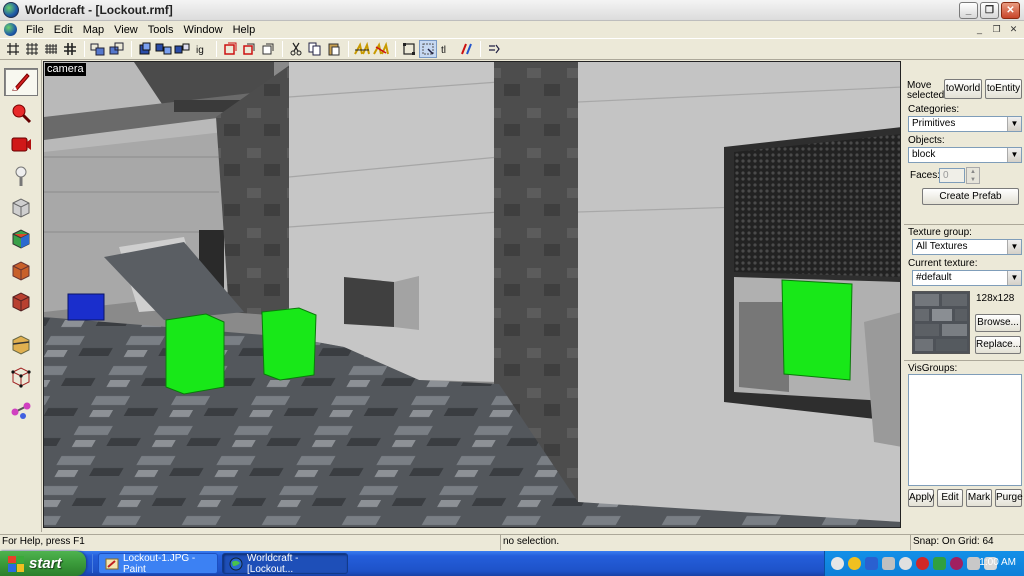  Describe the element at coordinates (837, 563) in the screenshot. I see `tray-expand-icon` at that location.